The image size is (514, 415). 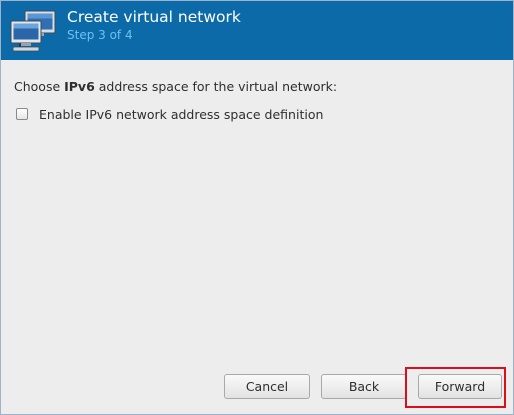 I want to click on forward-button: Forward, so click(x=460, y=386).